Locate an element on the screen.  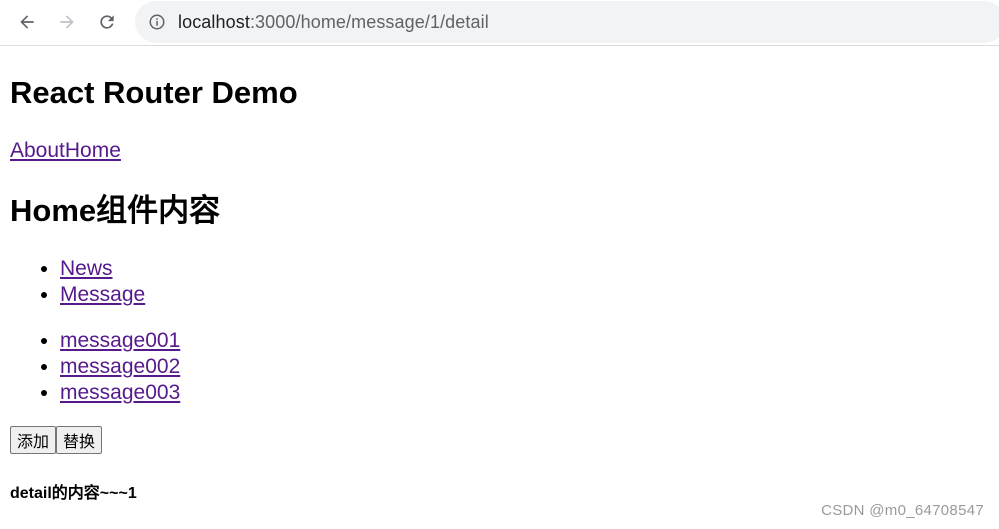
list-item: News is located at coordinates (102, 269).